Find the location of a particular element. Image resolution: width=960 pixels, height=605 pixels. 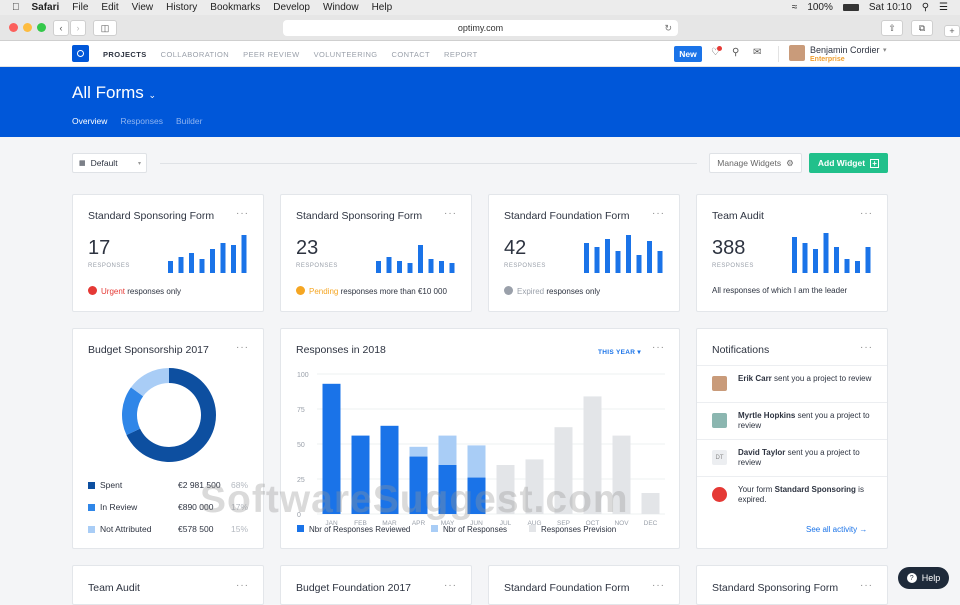

user-name: Benjamin Cordier is located at coordinates (845, 50).